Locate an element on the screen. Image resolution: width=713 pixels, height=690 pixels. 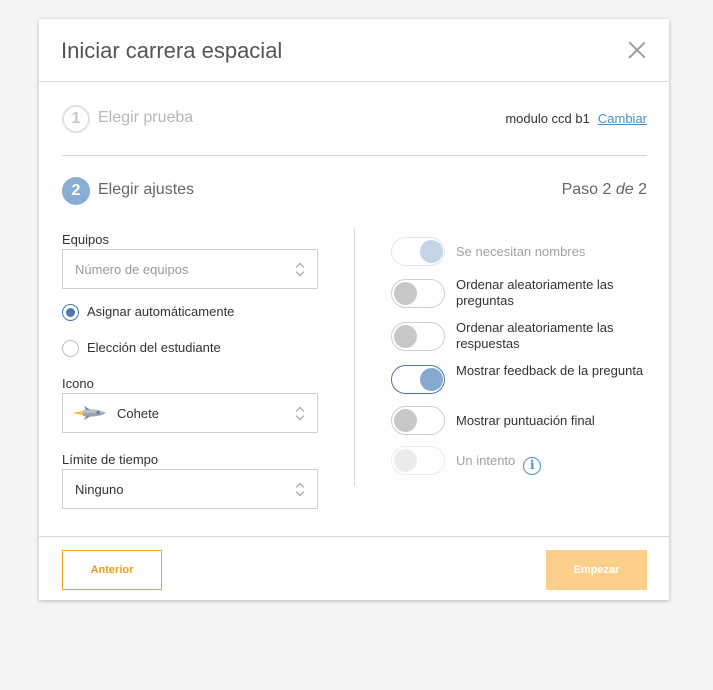
step-progress-total: 2 is located at coordinates (642, 189).